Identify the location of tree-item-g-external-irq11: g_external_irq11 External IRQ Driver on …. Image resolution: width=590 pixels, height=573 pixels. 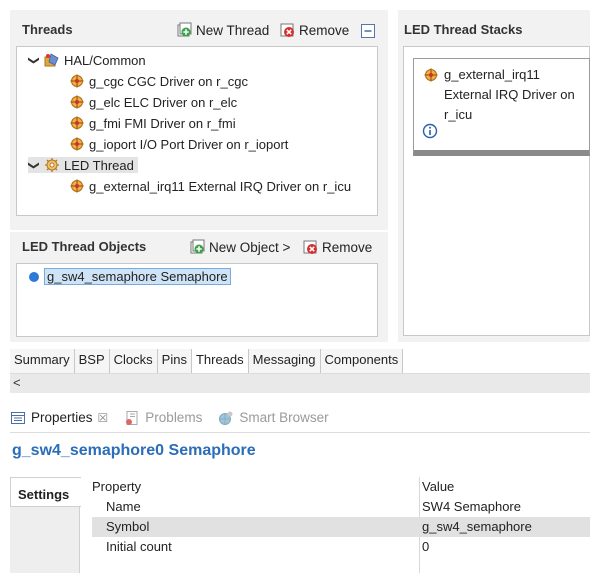
(210, 186).